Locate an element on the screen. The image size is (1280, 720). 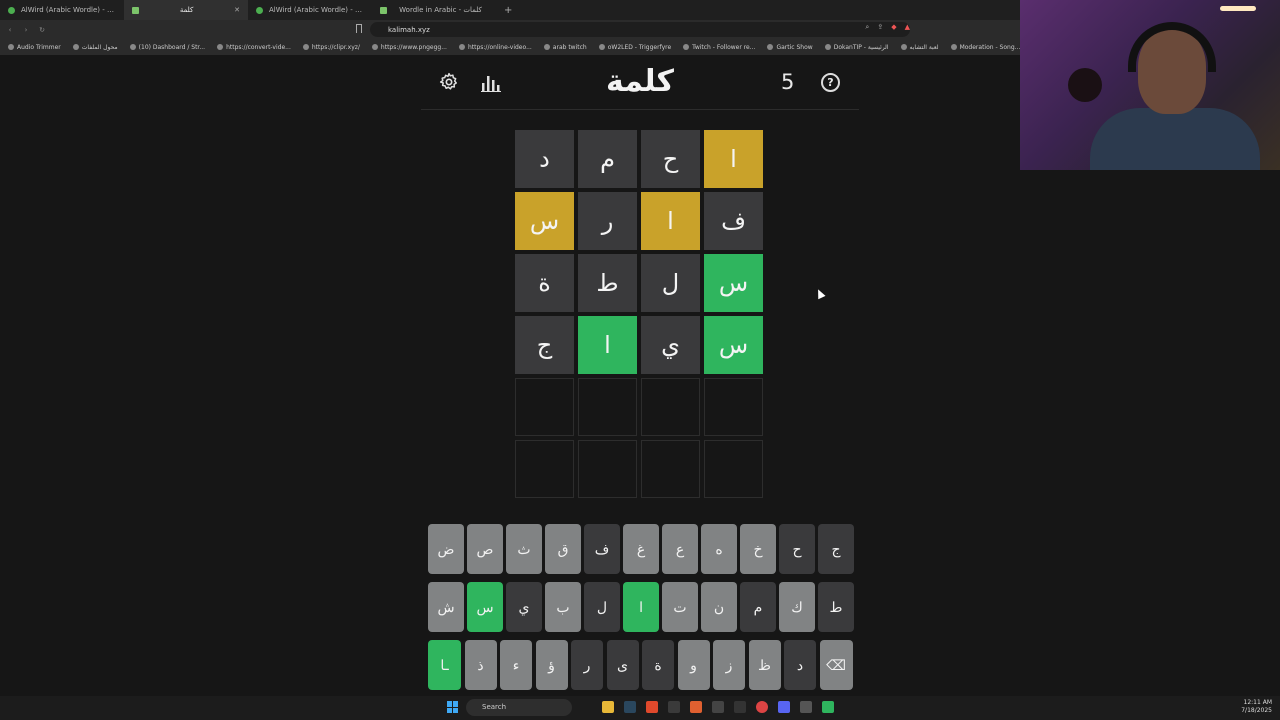
keyboard-key: ر is located at coordinates (587, 665).